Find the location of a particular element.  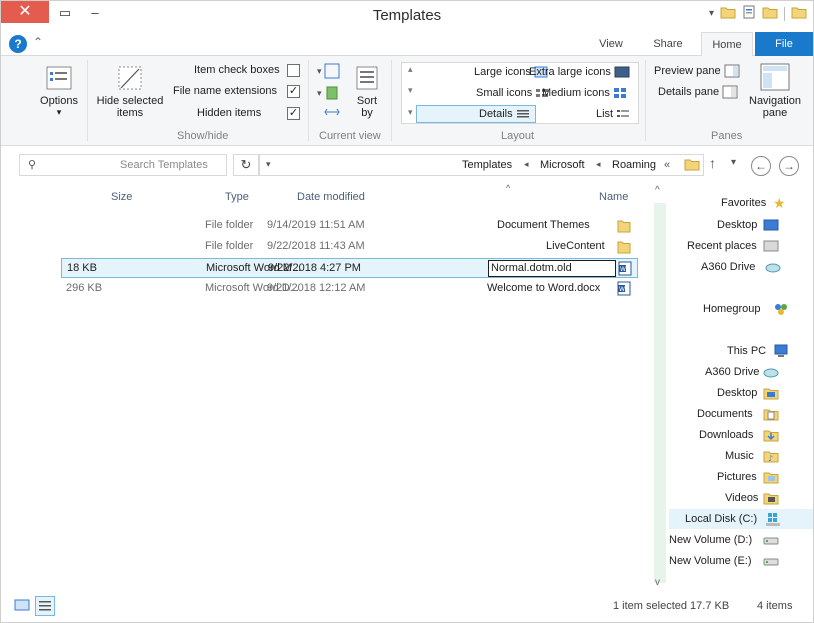

large-icons-view-button is located at coordinates (23, 606).